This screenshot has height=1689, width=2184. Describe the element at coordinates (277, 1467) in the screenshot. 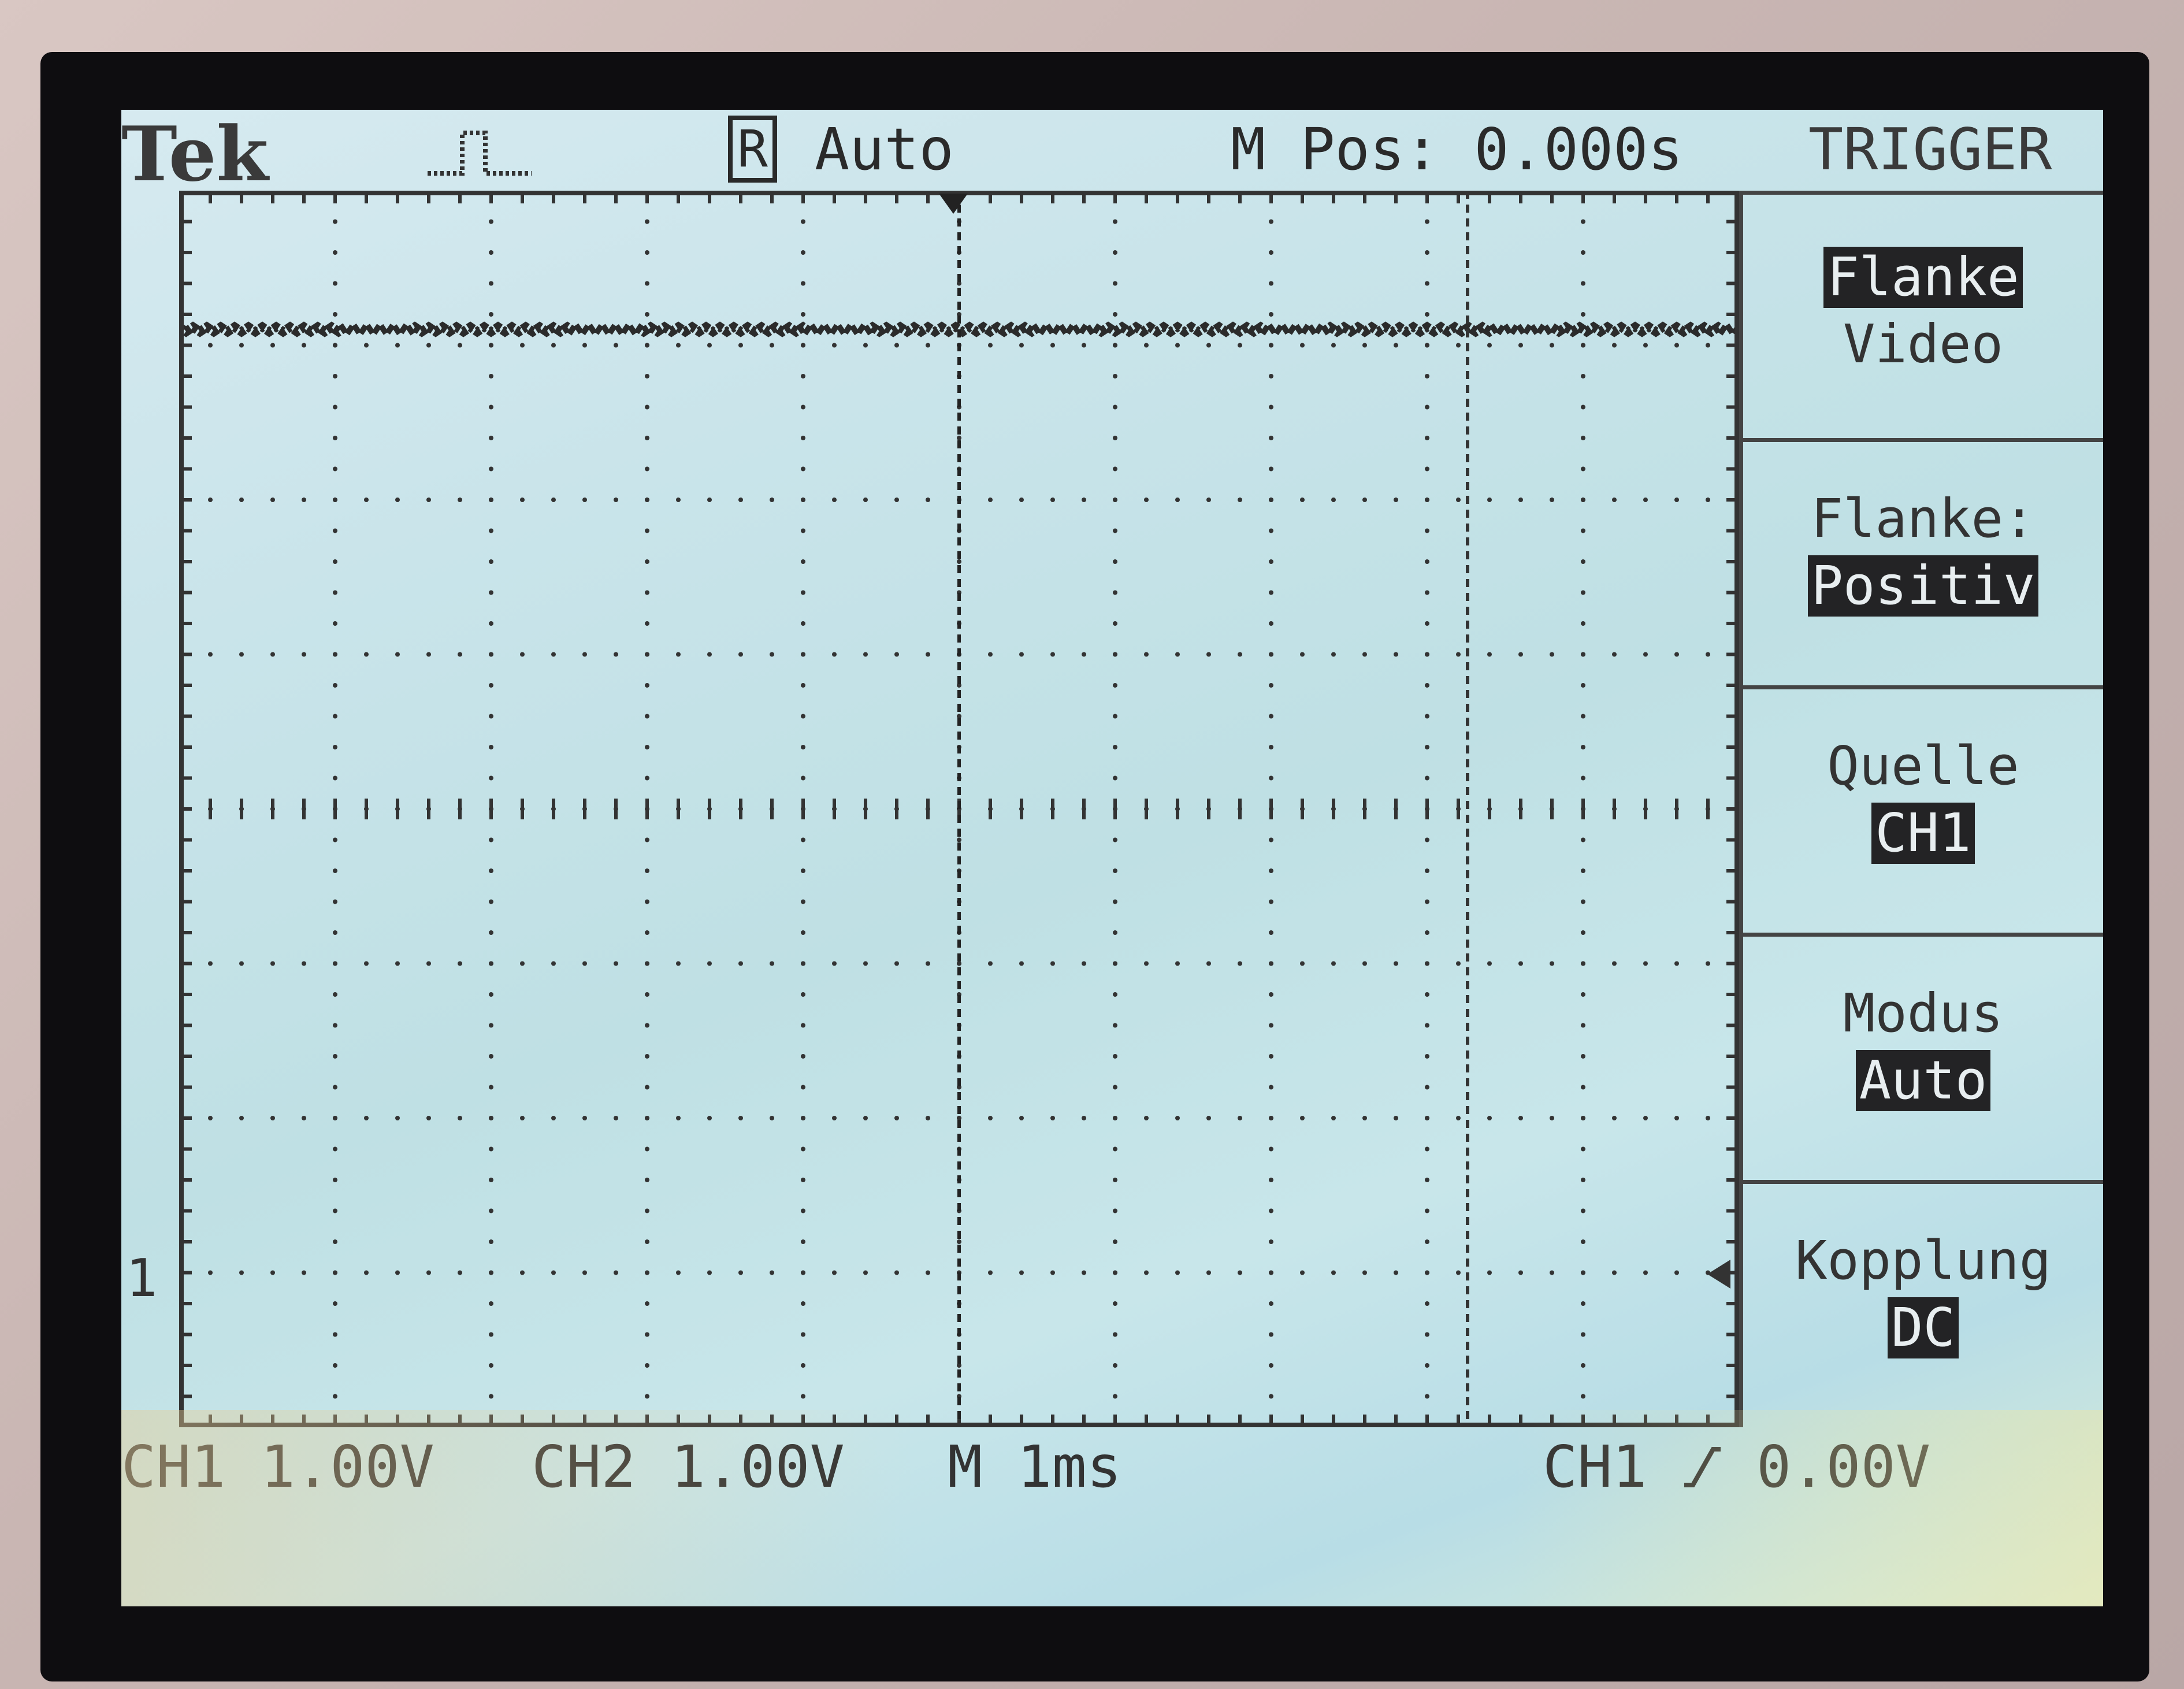

I see `ch1-scale-readout: CH1 1.00V` at that location.